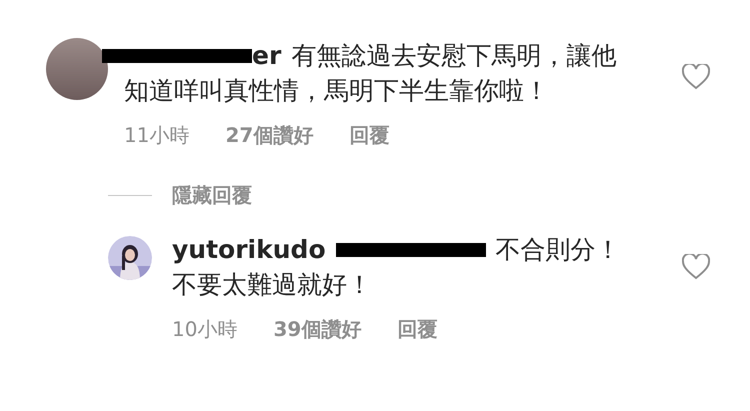  Describe the element at coordinates (269, 135) in the screenshot. I see `likes-count: 27個讚好` at that location.